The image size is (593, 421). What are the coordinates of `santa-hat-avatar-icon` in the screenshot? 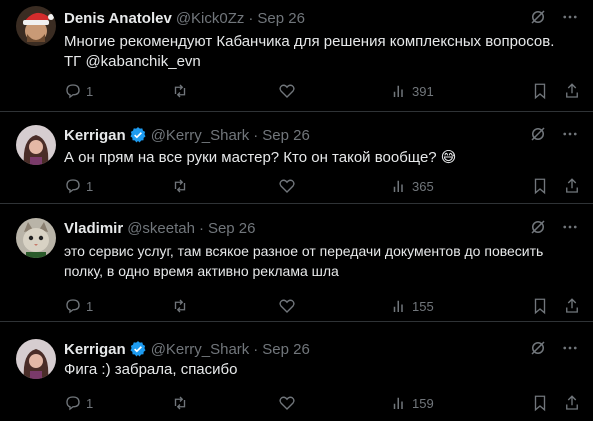 It's located at (36, 26).